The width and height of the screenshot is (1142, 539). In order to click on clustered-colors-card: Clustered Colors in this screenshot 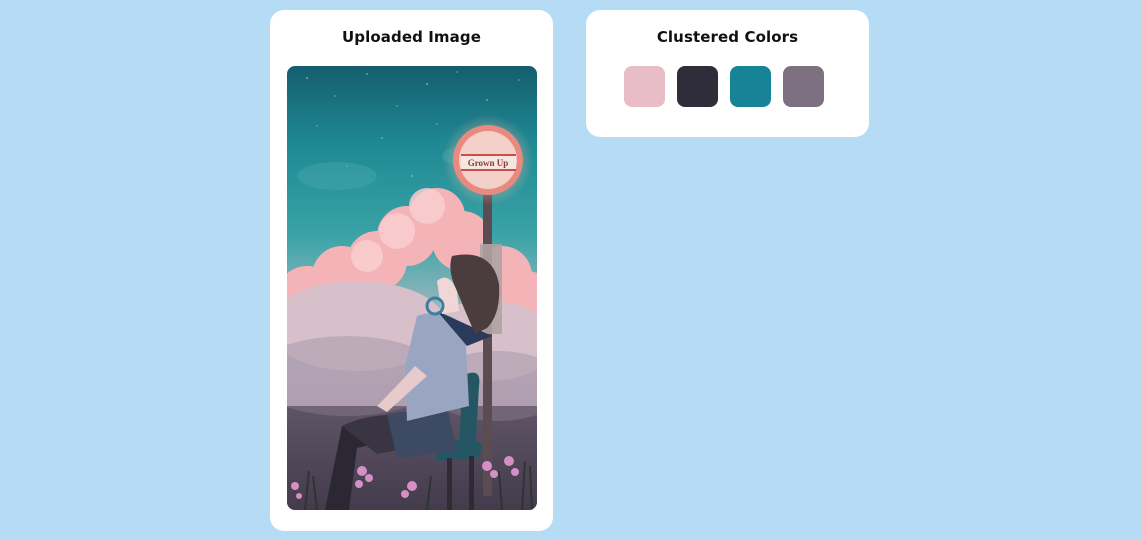, I will do `click(727, 73)`.